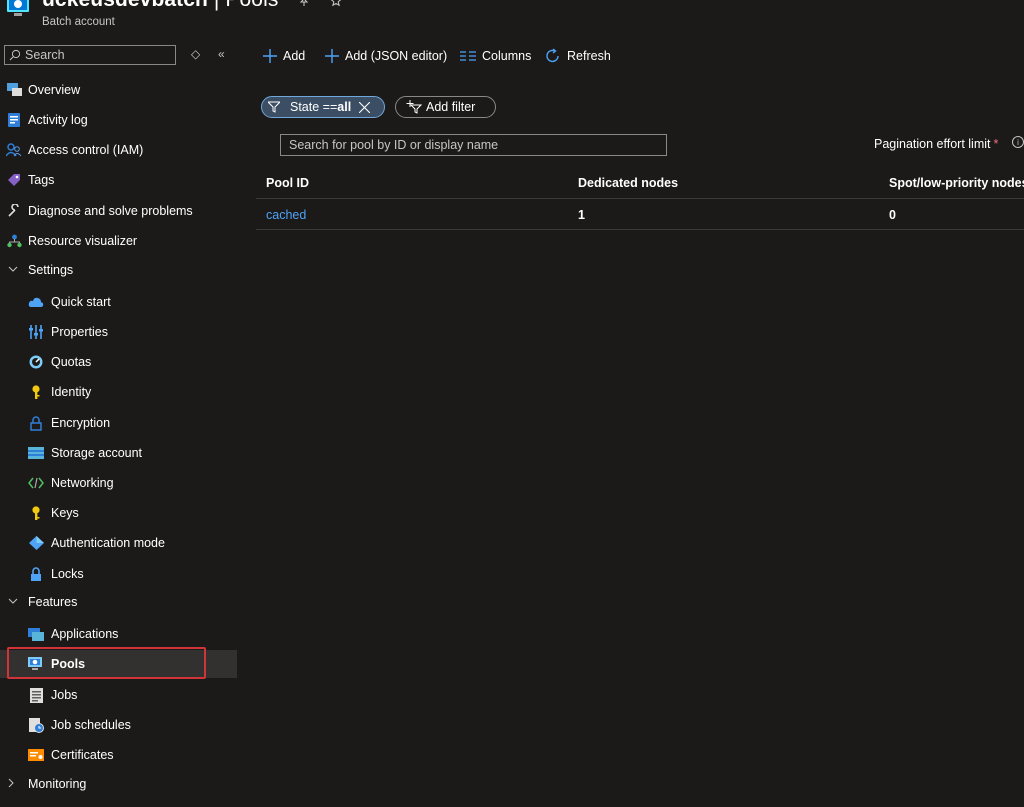 This screenshot has width=1024, height=807. Describe the element at coordinates (473, 145) in the screenshot. I see `pool-search-input` at that location.